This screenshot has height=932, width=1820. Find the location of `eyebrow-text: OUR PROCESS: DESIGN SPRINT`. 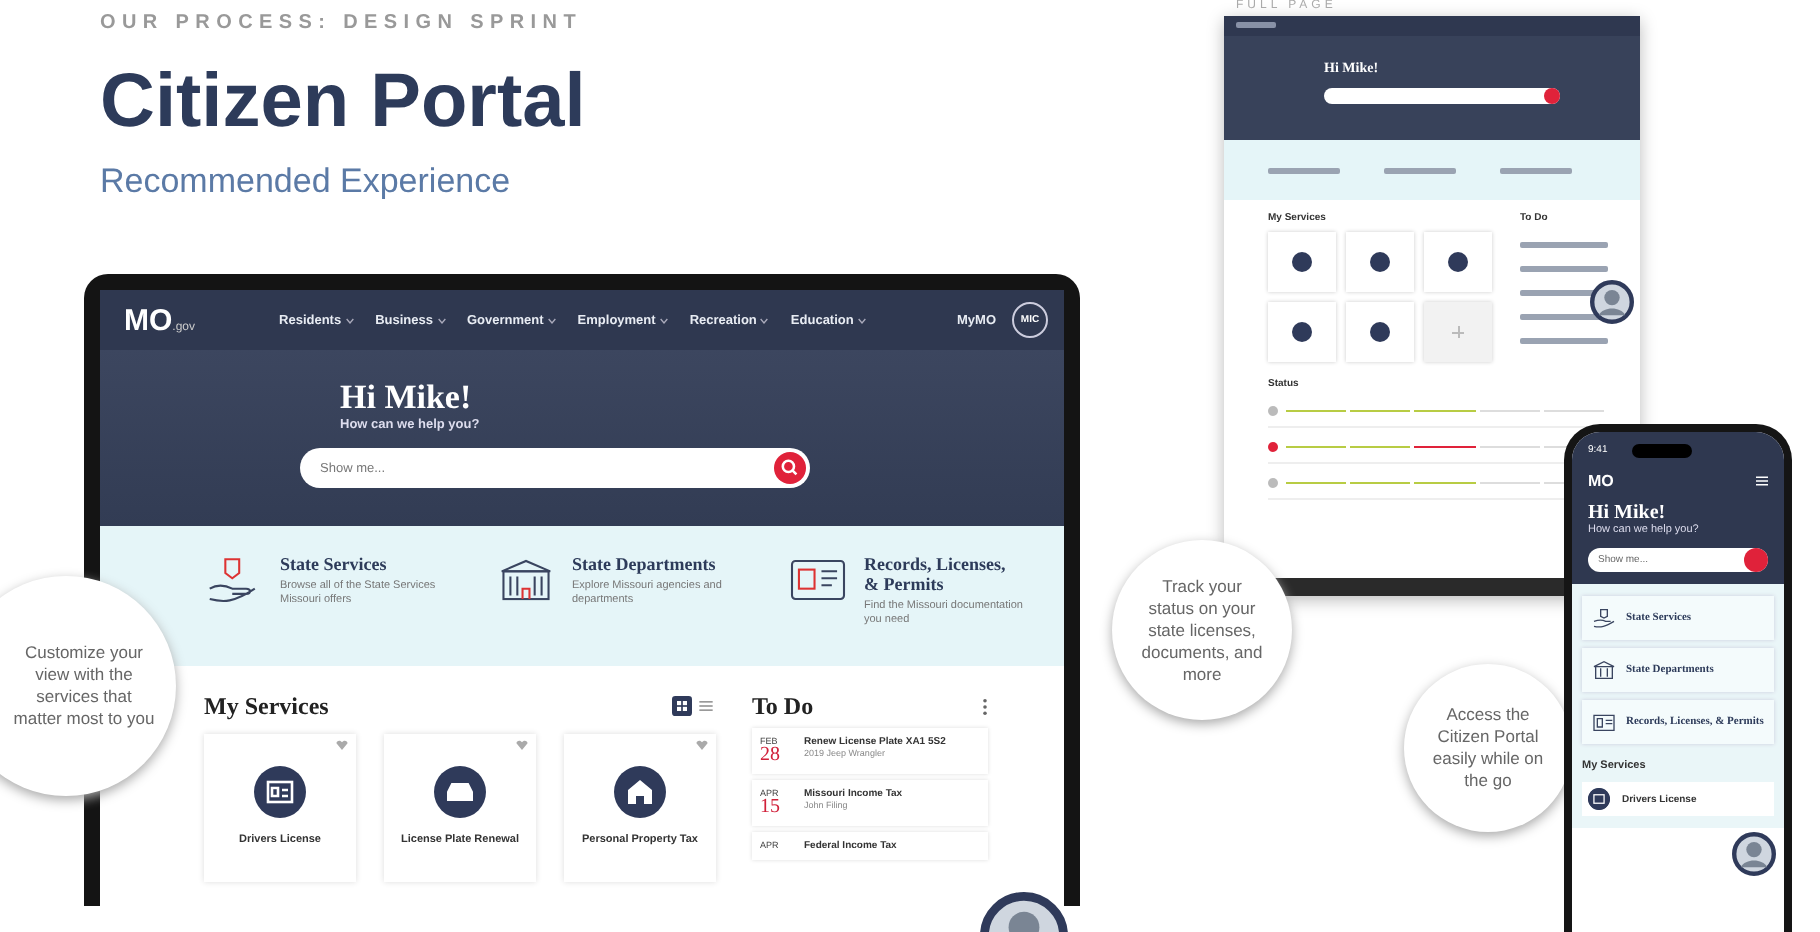

eyebrow-text: OUR PROCESS: DESIGN SPRINT is located at coordinates (342, 23).